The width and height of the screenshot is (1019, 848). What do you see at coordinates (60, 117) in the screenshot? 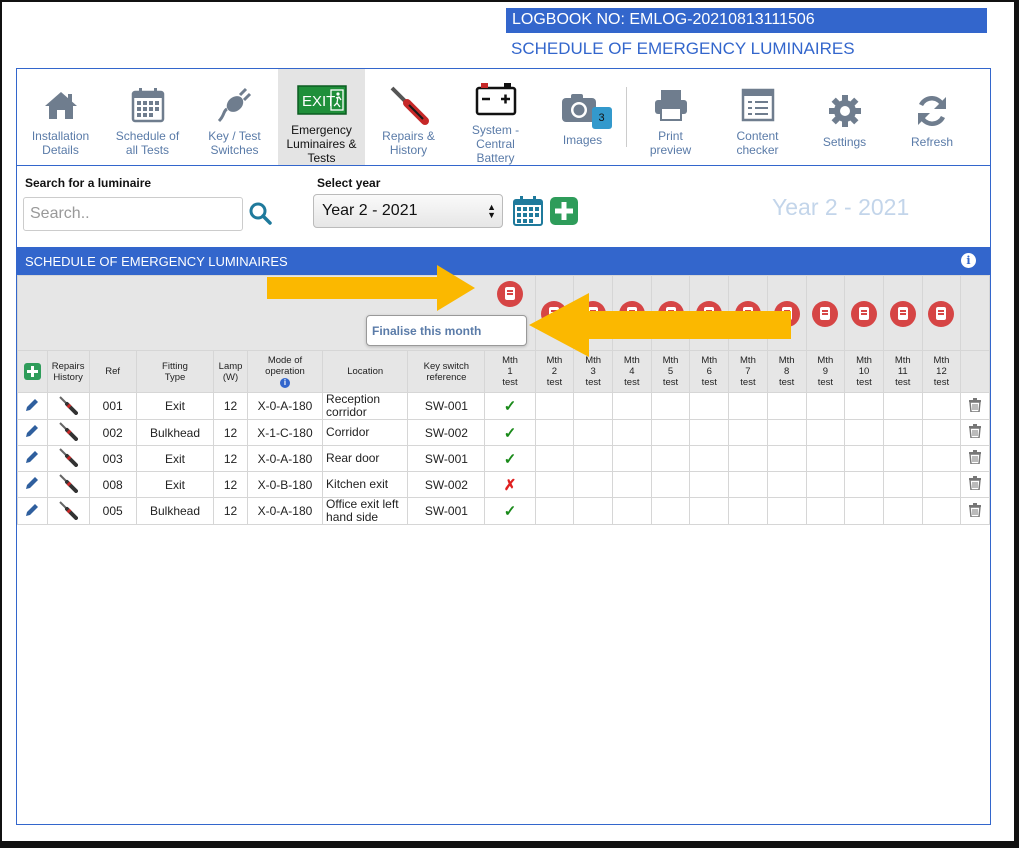
I see `tool-installation-details: Installation Details` at bounding box center [60, 117].